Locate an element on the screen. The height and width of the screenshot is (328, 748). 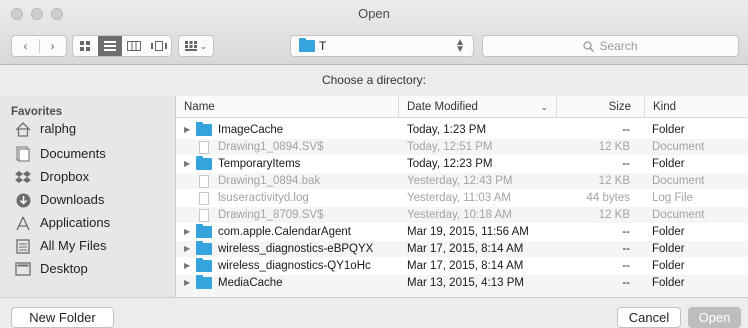
desktop-icon is located at coordinates (23, 269).